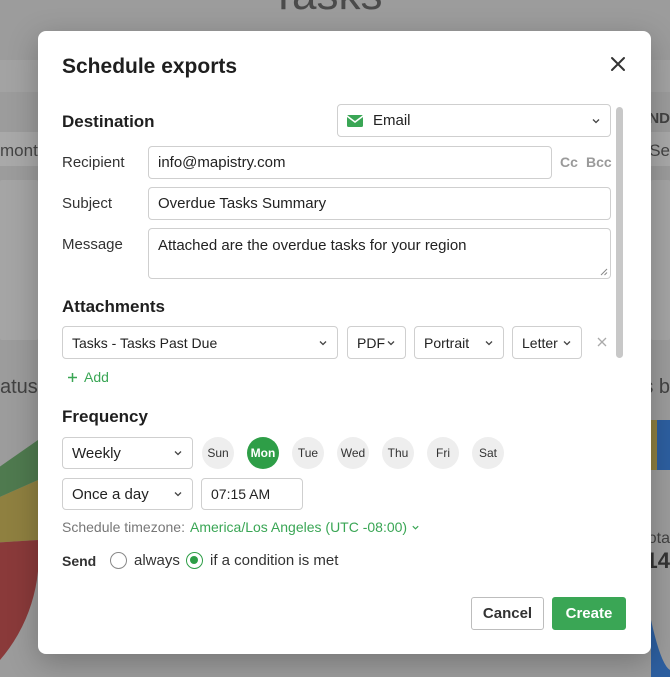 The width and height of the screenshot is (670, 677). I want to click on recipient-value: info@mapistry.com, so click(222, 162).